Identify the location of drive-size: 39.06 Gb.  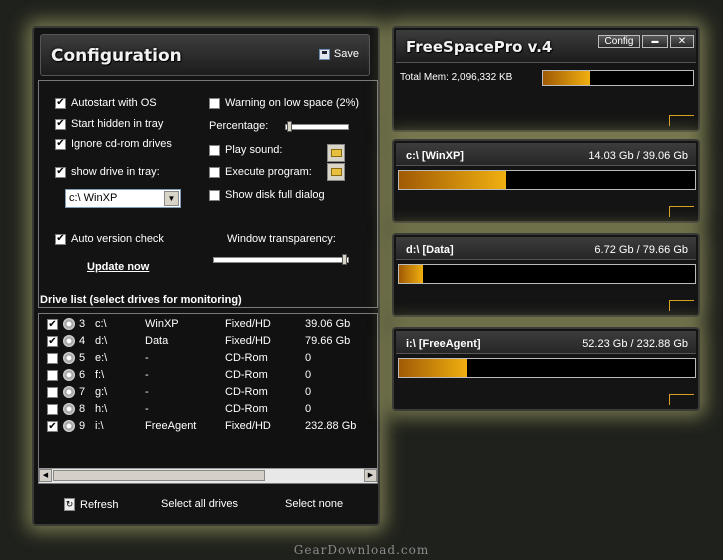
(328, 324).